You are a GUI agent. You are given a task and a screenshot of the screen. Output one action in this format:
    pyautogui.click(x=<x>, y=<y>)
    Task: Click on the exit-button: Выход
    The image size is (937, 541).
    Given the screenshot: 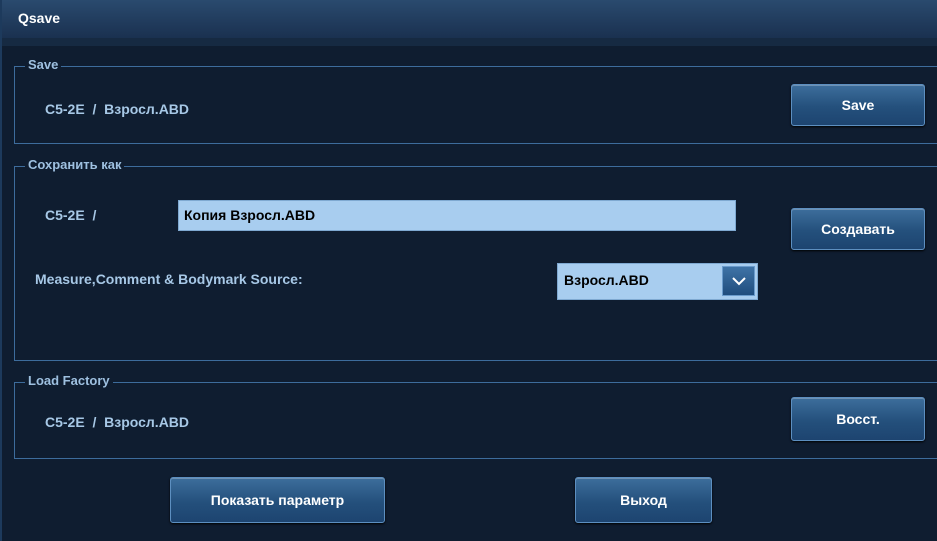 What is the action you would take?
    pyautogui.click(x=643, y=500)
    